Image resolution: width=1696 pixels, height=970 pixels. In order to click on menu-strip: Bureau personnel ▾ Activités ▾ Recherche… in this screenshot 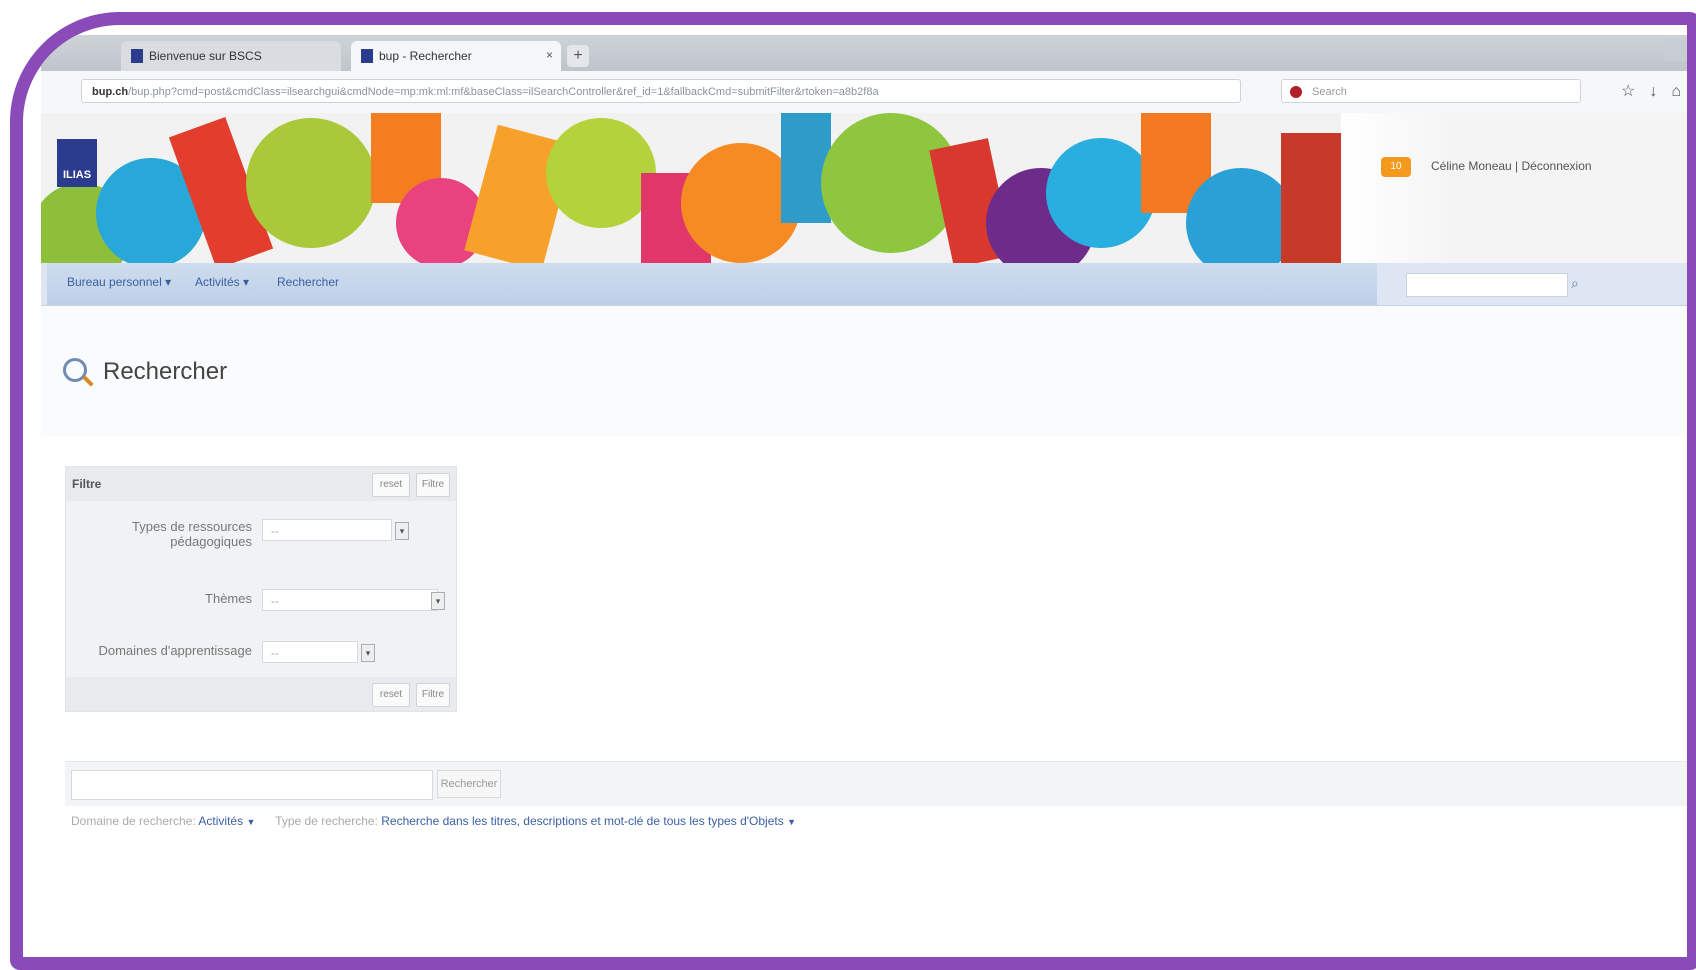, I will do `click(712, 284)`.